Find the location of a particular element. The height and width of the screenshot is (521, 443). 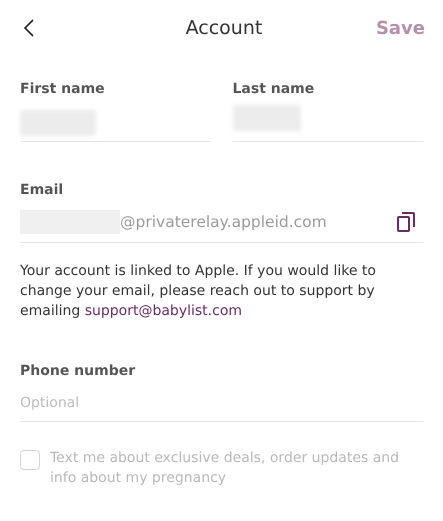

email-value: @privaterelay.appleid.com is located at coordinates (224, 222).